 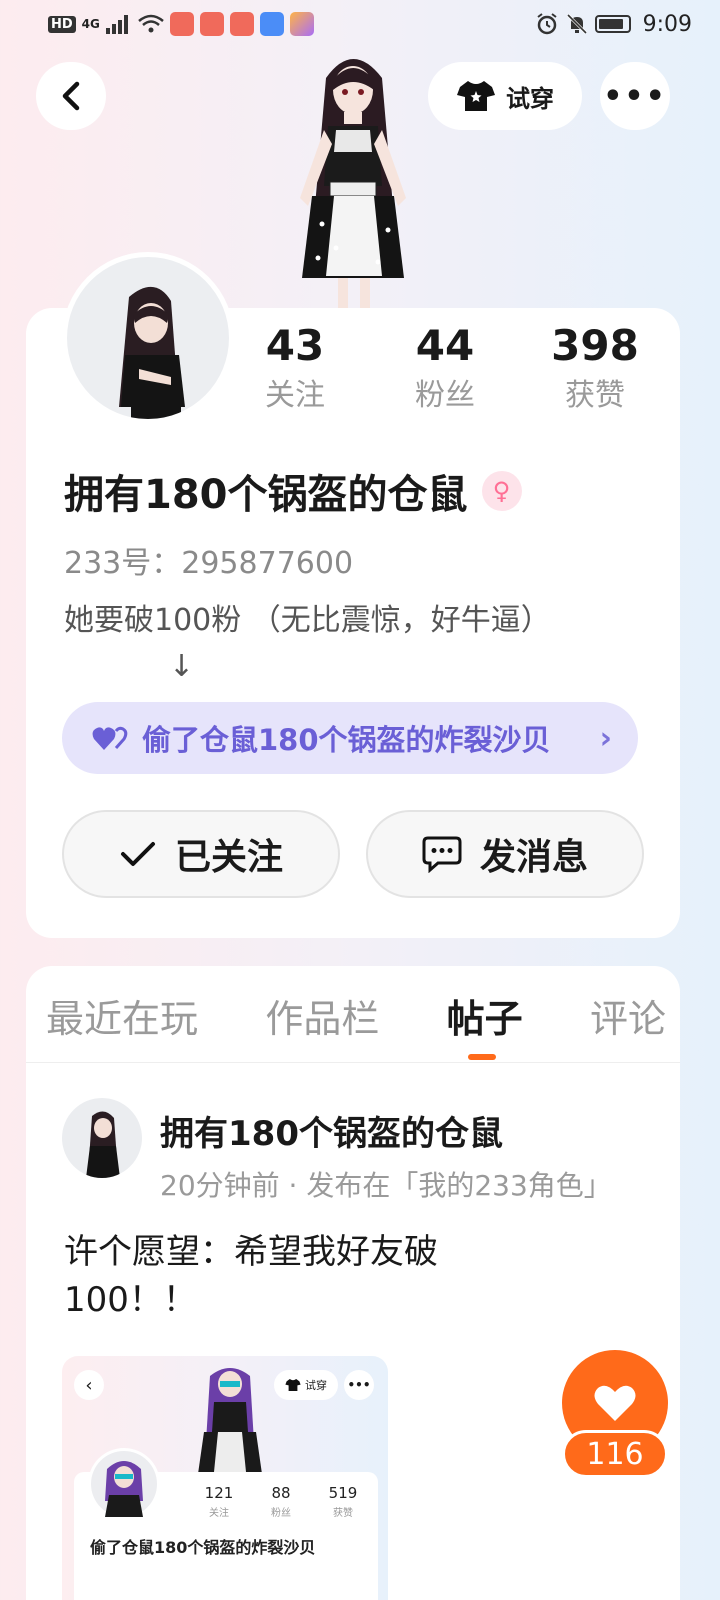 What do you see at coordinates (281, 1493) in the screenshot?
I see `thumb-followers-count: 88` at bounding box center [281, 1493].